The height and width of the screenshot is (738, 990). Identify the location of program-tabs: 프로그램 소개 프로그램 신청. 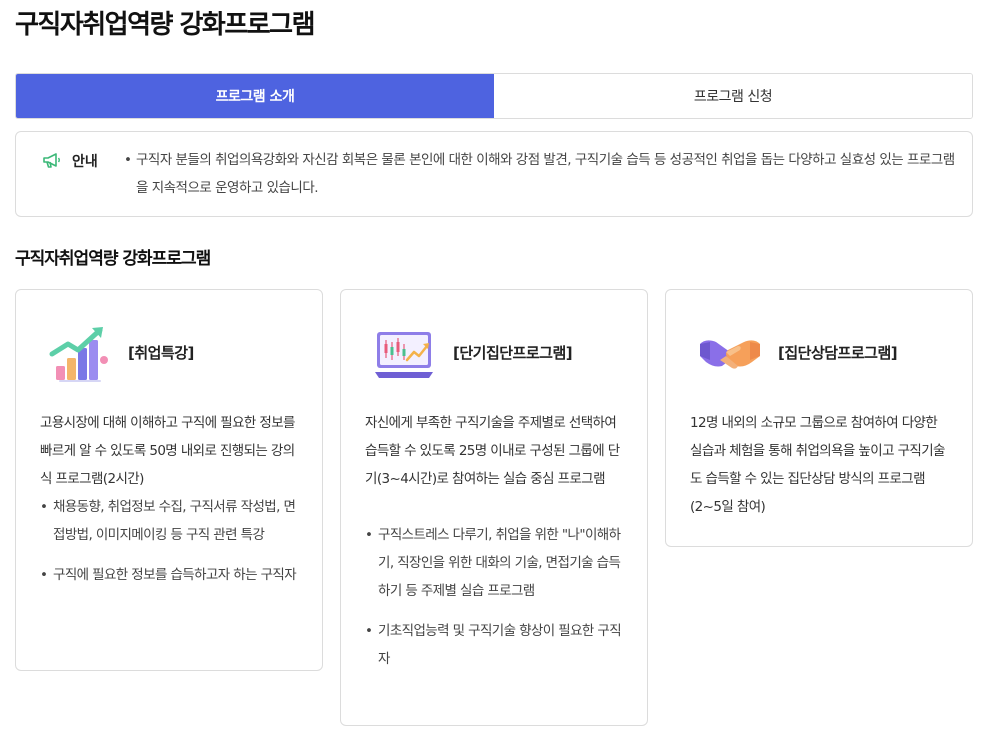
(494, 96).